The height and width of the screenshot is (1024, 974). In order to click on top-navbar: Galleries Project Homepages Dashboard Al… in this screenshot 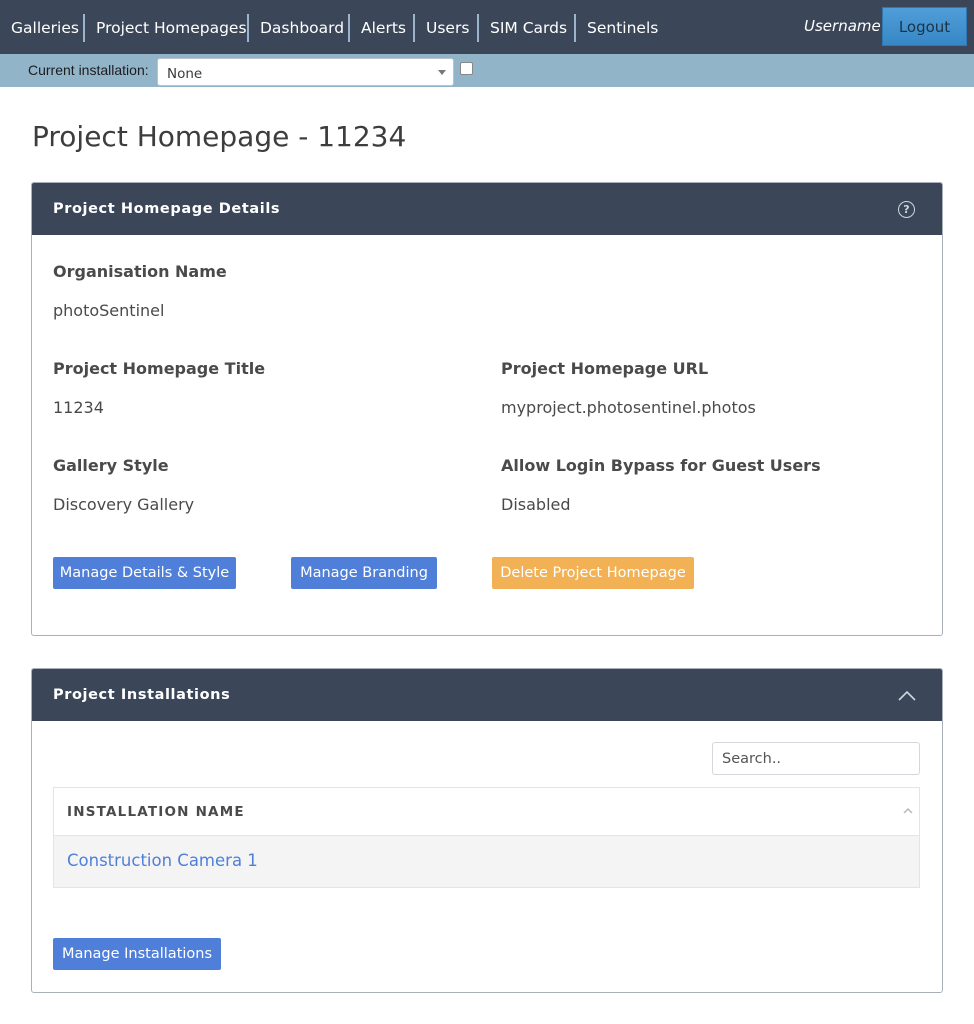, I will do `click(487, 27)`.